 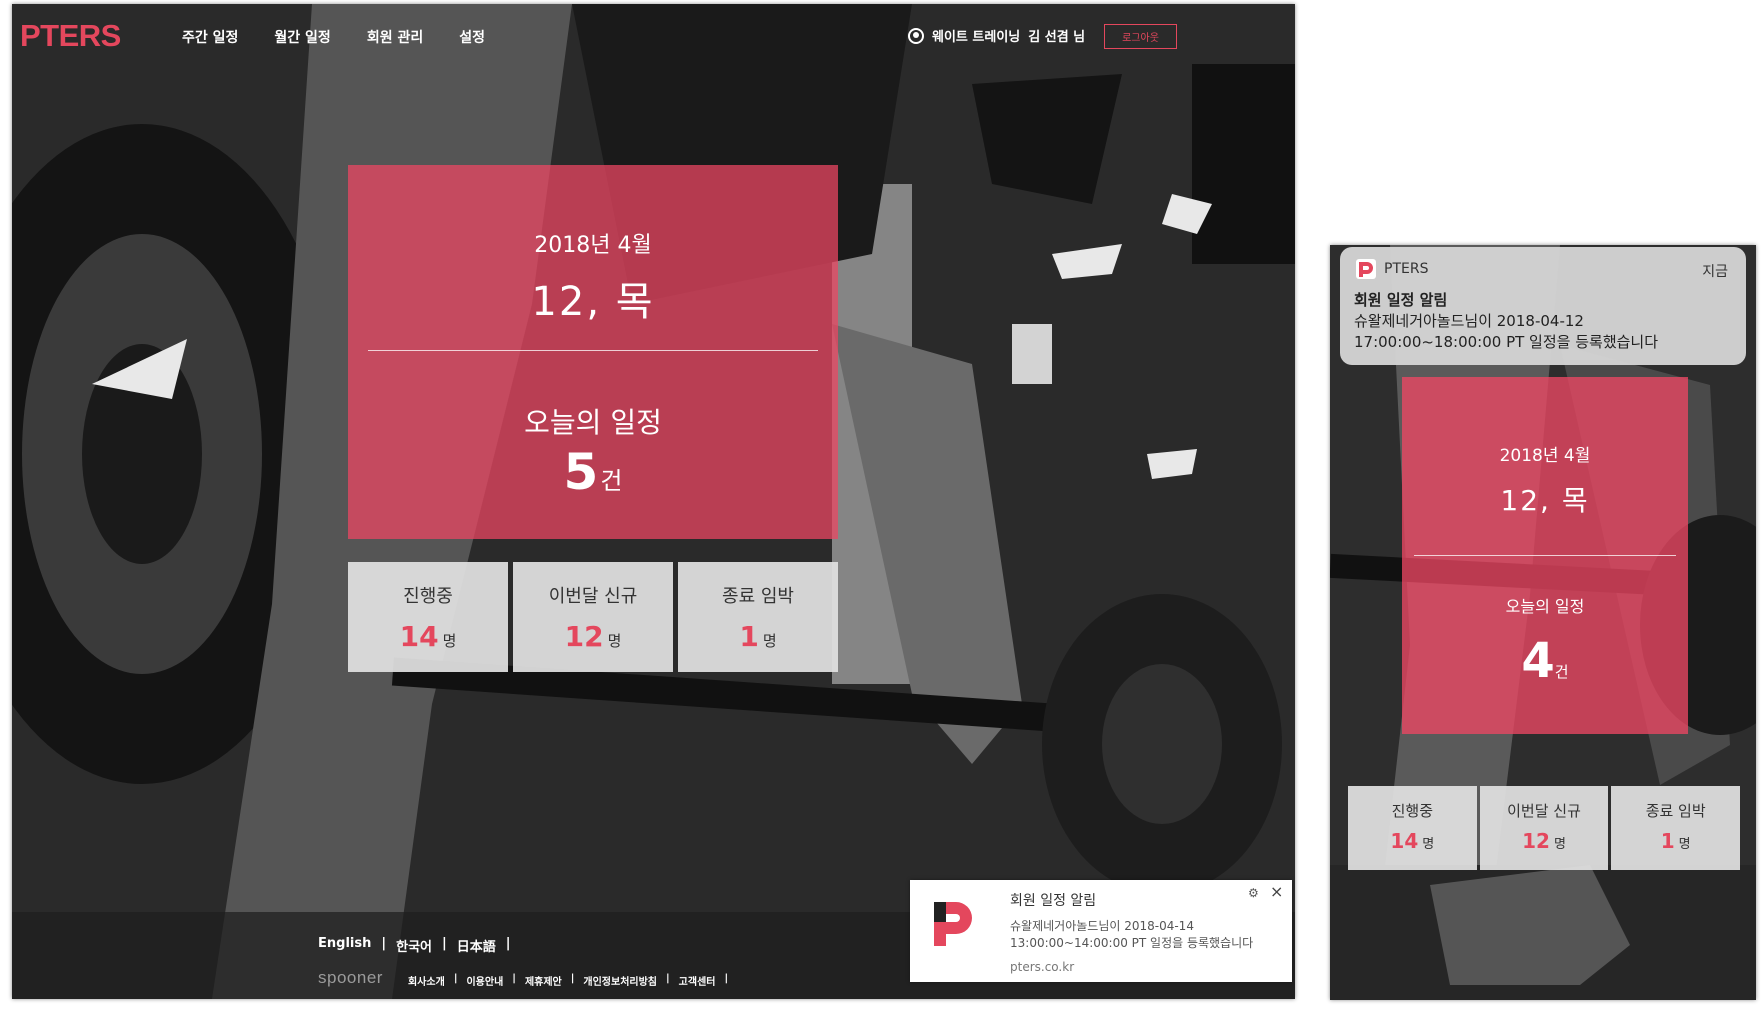 I want to click on language-selector: English | 한국어 | 日本語 |, so click(x=414, y=945).